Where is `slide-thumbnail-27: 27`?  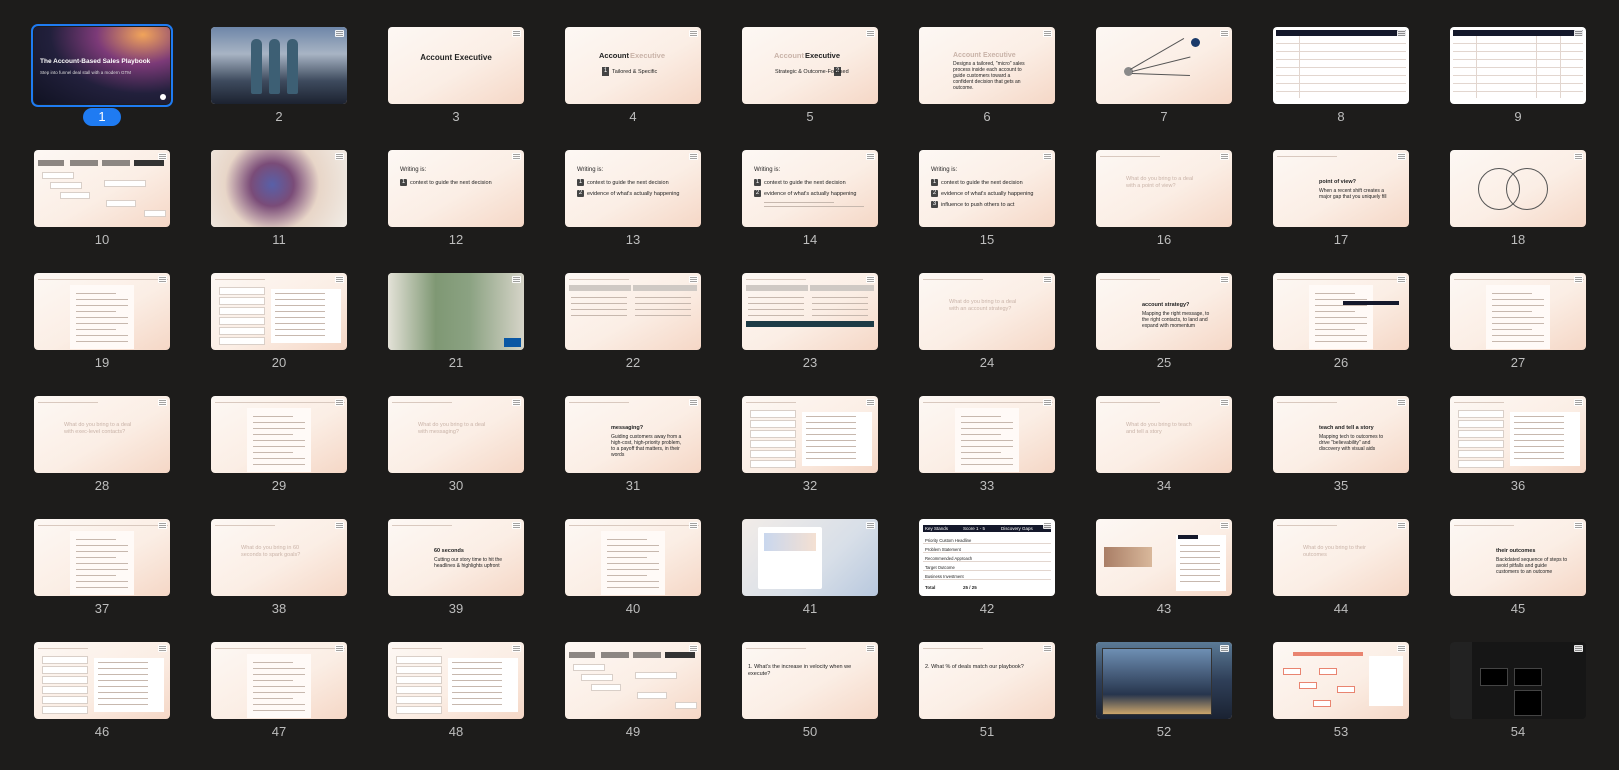 slide-thumbnail-27: 27 is located at coordinates (1518, 334).